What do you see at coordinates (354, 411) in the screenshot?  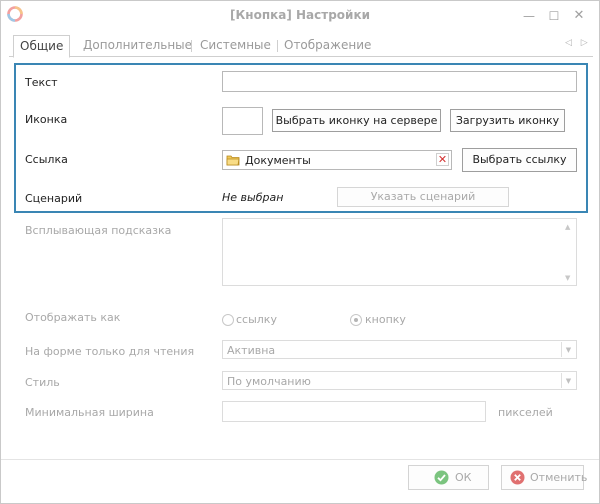 I see `min-width-input` at bounding box center [354, 411].